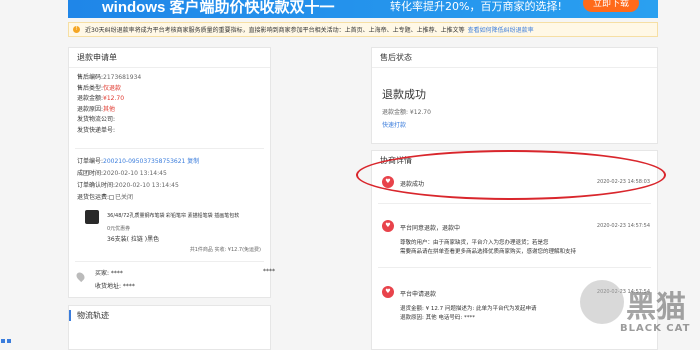  I want to click on banner-title: windows 客户端助价快收款双十一, so click(218, 8).